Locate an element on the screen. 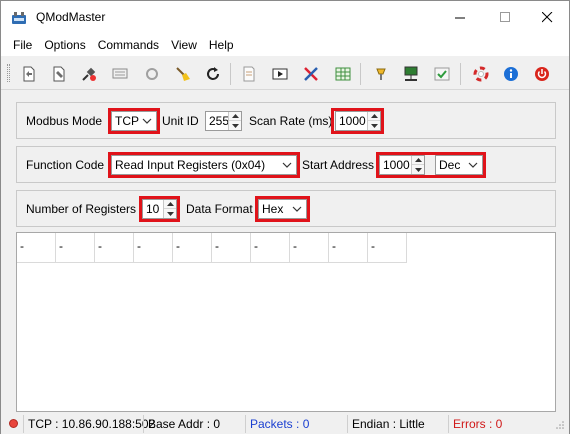  clear-button is located at coordinates (183, 74).